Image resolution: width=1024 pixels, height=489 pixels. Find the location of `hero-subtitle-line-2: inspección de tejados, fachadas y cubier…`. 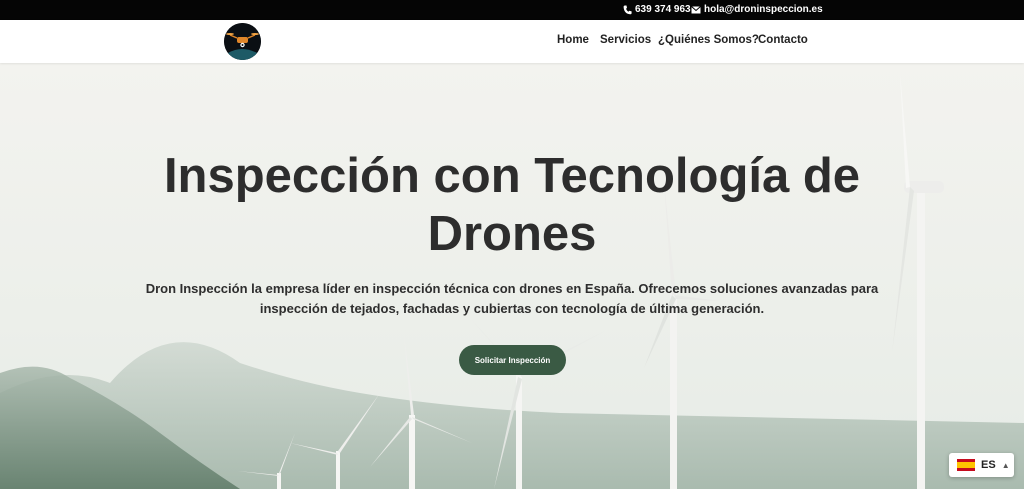

hero-subtitle-line-2: inspección de tejados, fachadas y cubier… is located at coordinates (512, 308).